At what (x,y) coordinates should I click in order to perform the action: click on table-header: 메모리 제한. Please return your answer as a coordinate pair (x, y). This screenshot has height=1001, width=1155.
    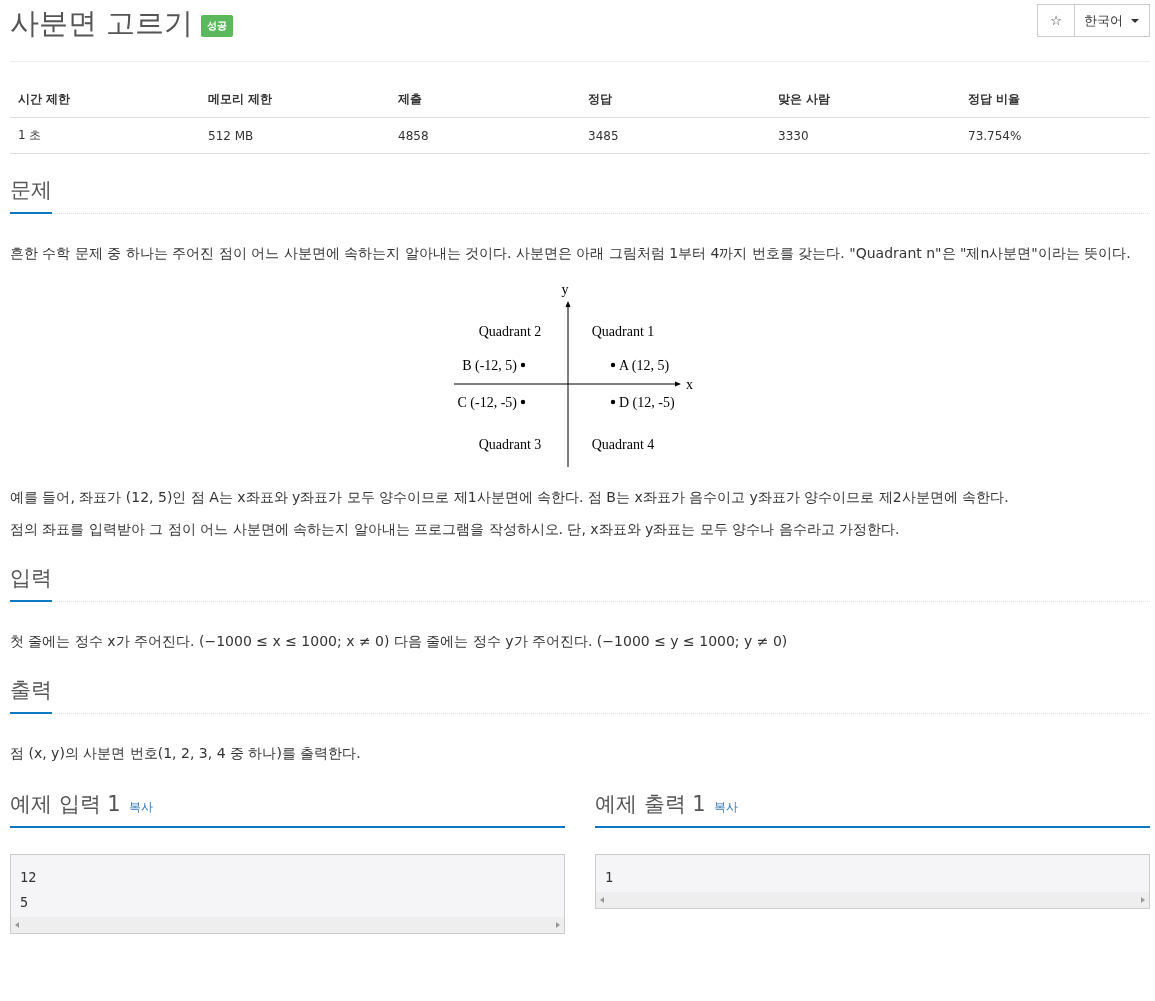
    Looking at the image, I should click on (295, 100).